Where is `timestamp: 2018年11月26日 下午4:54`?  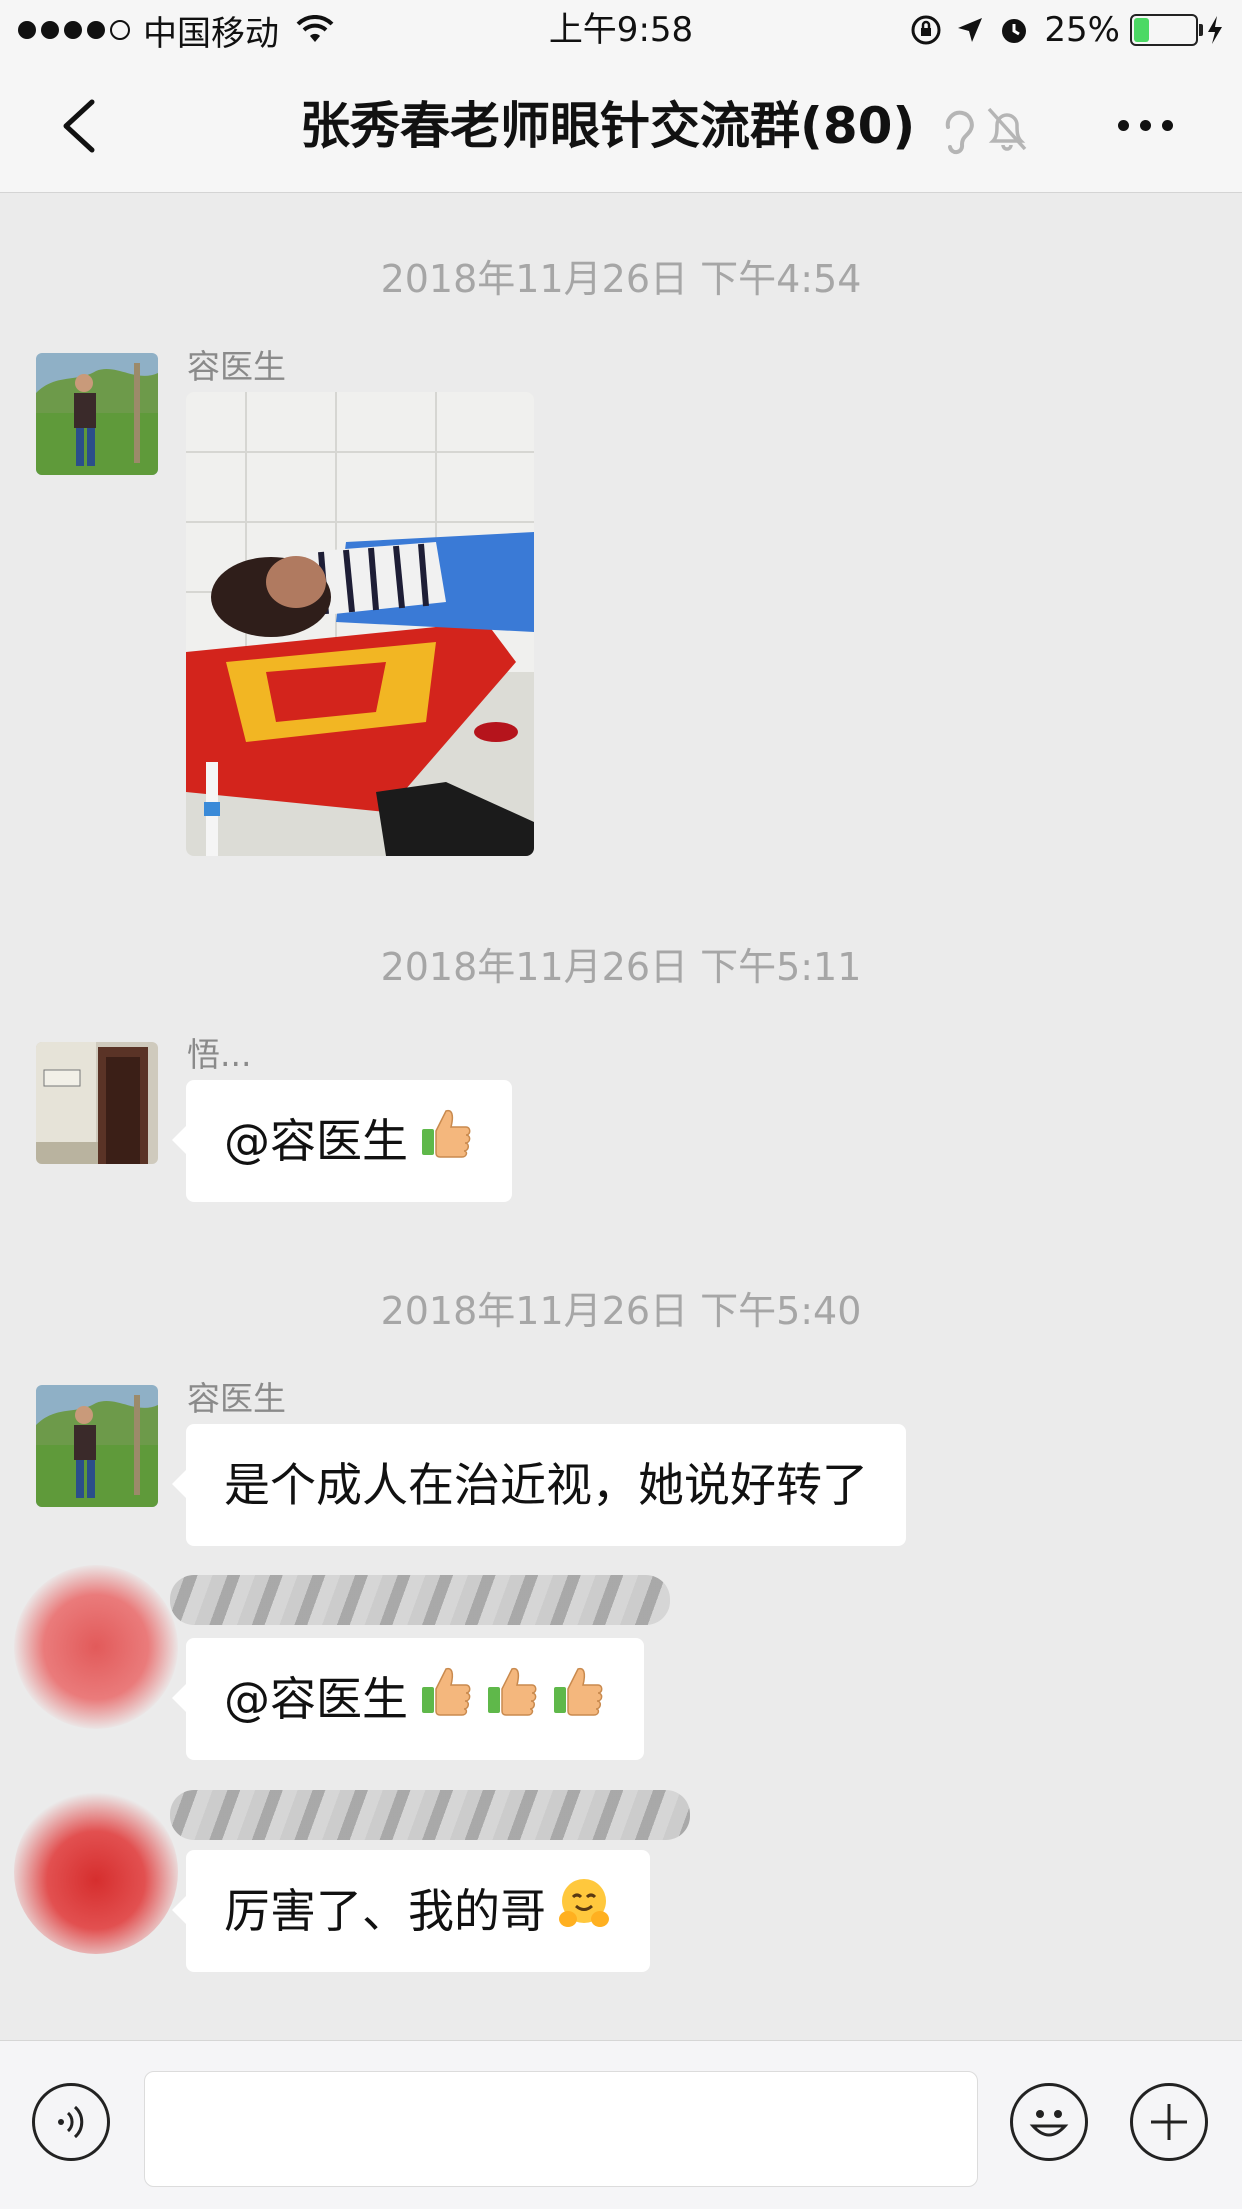
timestamp: 2018年11月26日 下午4:54 is located at coordinates (621, 279).